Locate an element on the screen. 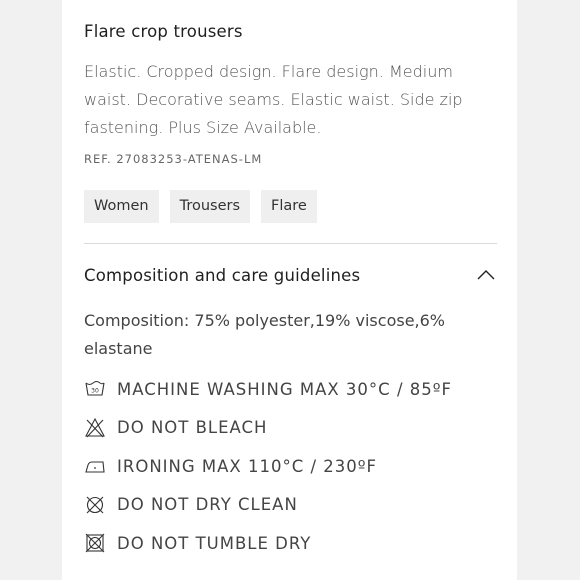 This screenshot has height=580, width=580. chevron-up-icon is located at coordinates (486, 275).